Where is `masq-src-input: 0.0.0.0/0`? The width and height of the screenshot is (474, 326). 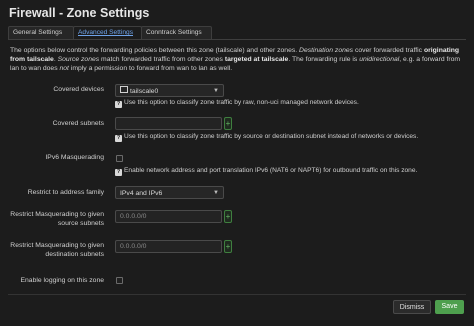
masq-src-input: 0.0.0.0/0 is located at coordinates (168, 216).